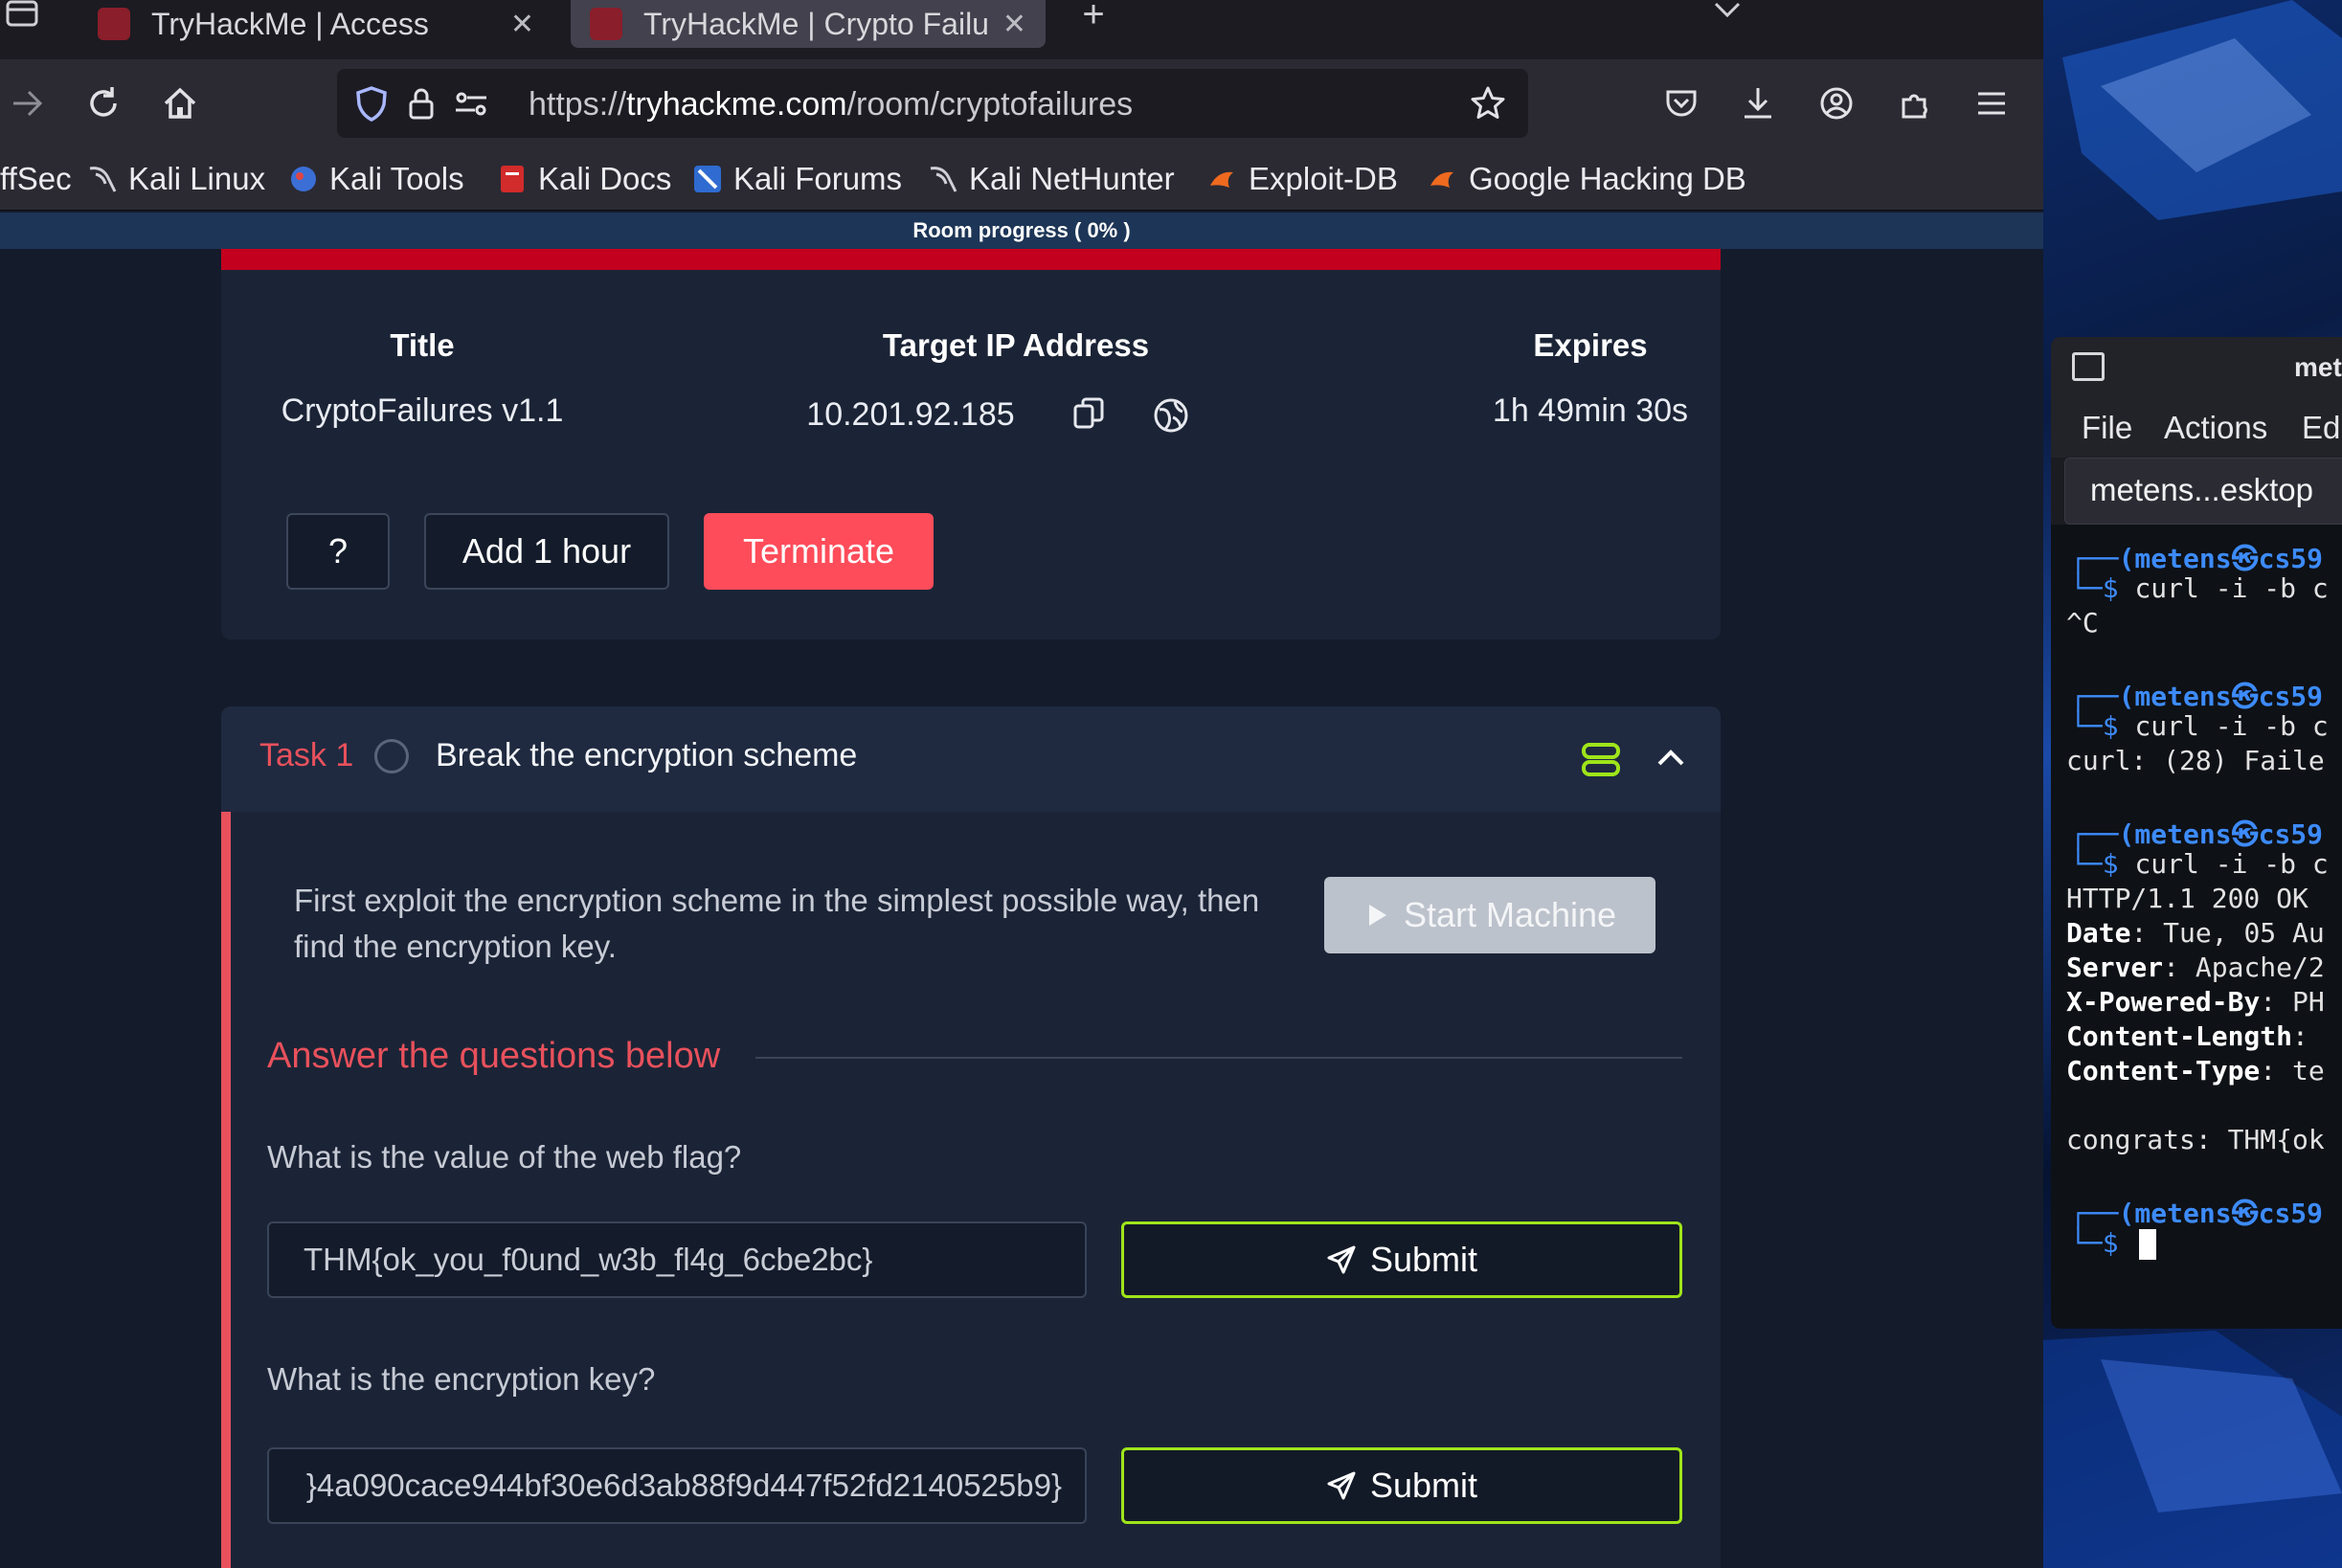  What do you see at coordinates (1681, 103) in the screenshot?
I see `pocket-icon` at bounding box center [1681, 103].